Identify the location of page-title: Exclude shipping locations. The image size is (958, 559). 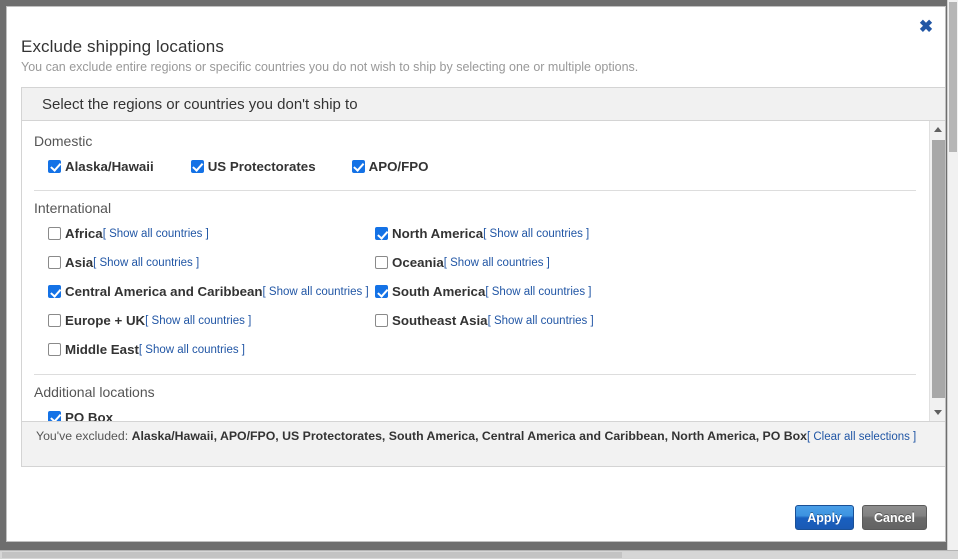
(122, 46).